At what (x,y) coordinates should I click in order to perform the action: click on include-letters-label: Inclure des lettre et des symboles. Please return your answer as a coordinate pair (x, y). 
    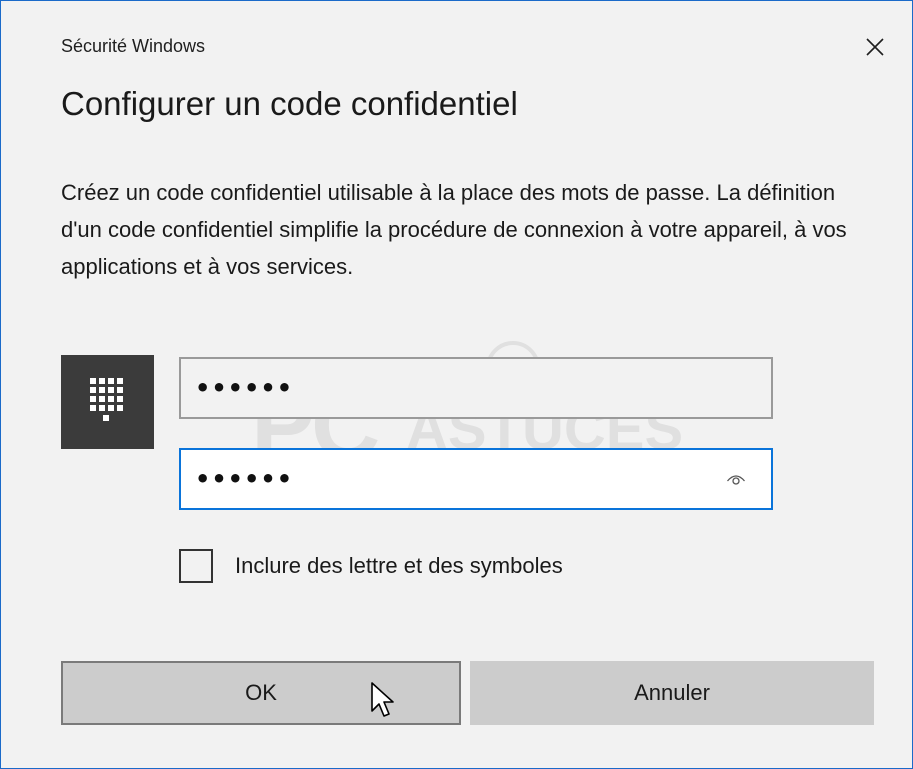
    Looking at the image, I should click on (399, 565).